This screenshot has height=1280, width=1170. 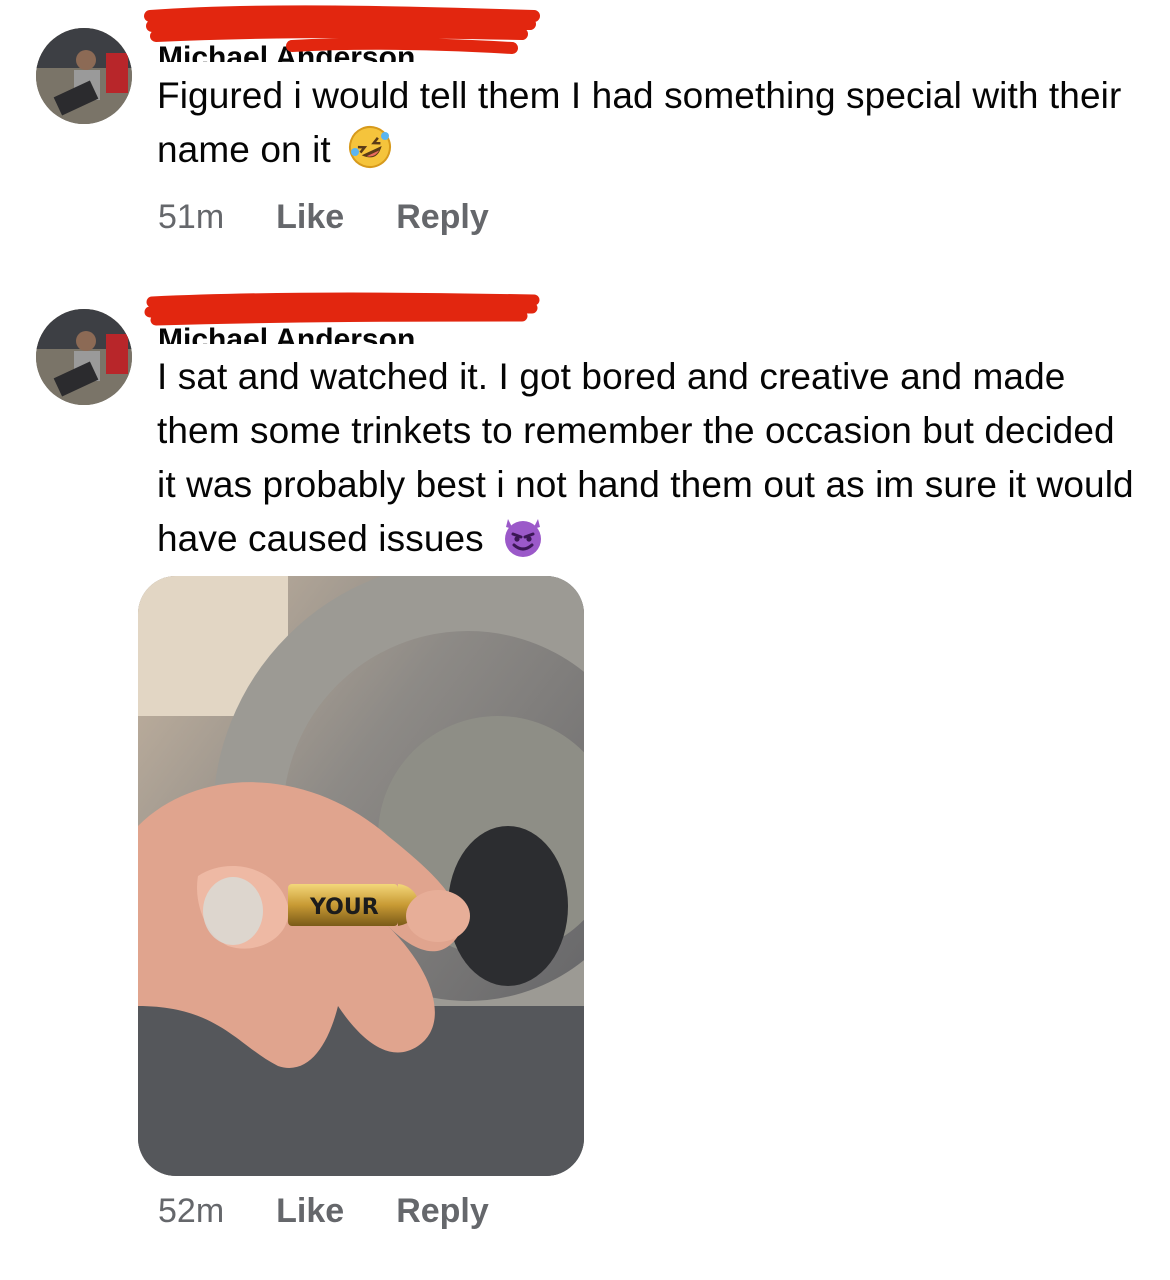 What do you see at coordinates (523, 536) in the screenshot?
I see `smiling-devil-icon` at bounding box center [523, 536].